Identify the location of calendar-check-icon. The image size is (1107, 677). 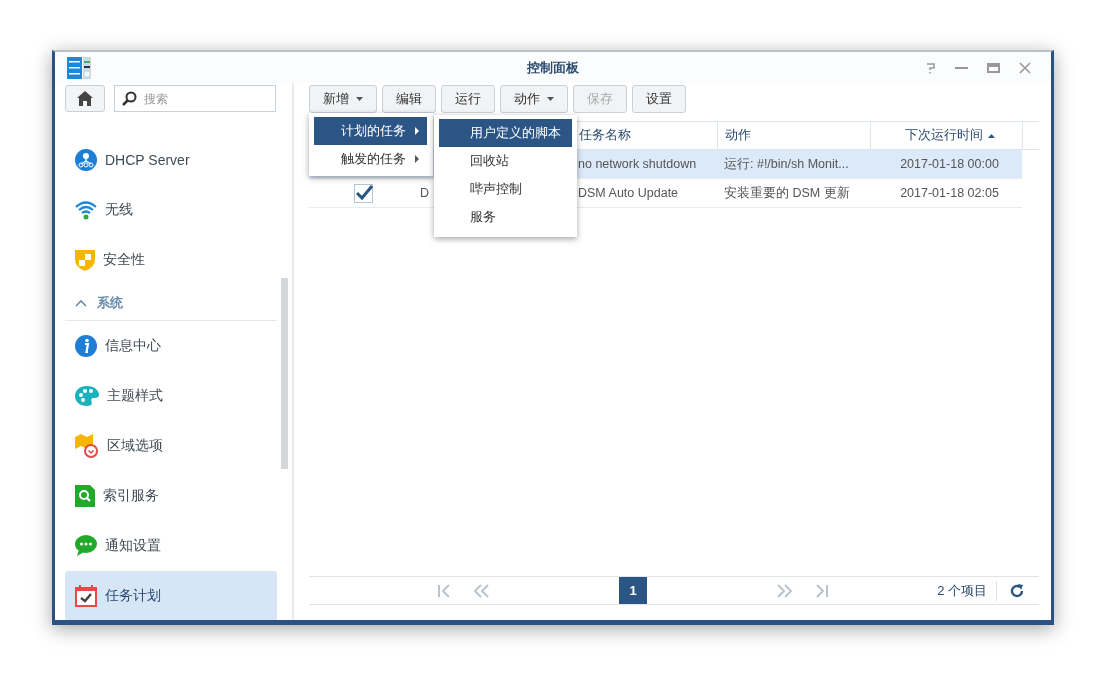
(86, 596).